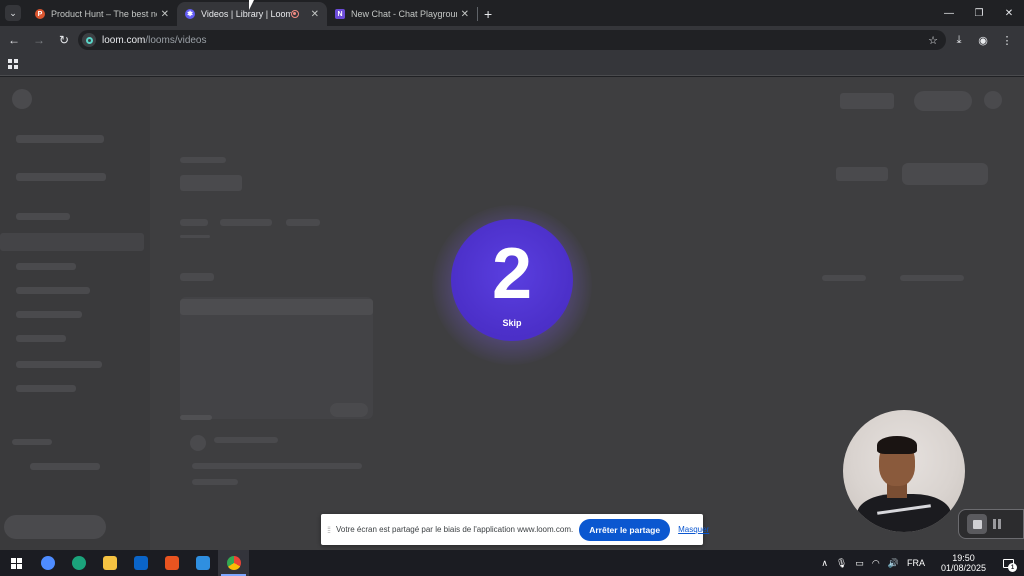 The height and width of the screenshot is (576, 1024). I want to click on clock-time: 19:50, so click(963, 558).